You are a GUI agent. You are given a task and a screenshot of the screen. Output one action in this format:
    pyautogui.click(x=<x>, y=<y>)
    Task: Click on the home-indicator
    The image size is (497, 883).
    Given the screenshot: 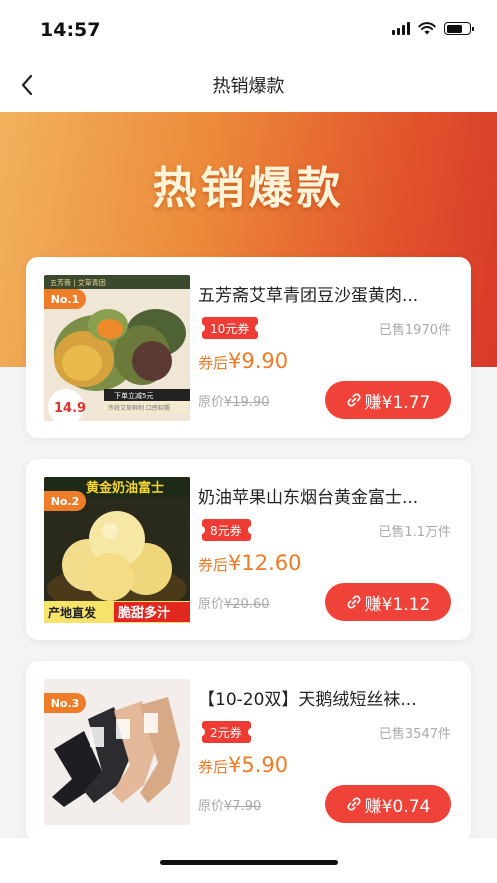 What is the action you would take?
    pyautogui.click(x=249, y=862)
    